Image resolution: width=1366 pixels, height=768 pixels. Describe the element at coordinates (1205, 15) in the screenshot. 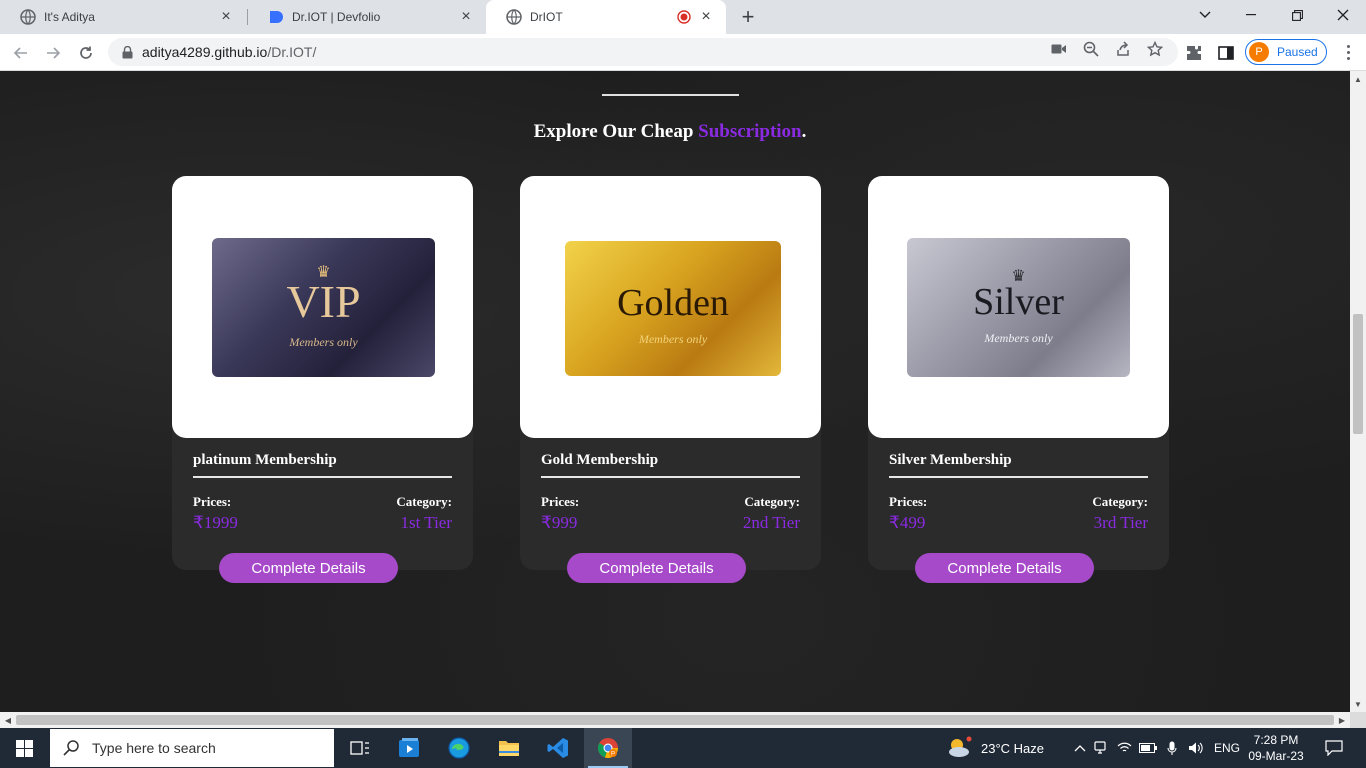

I see `tab-search-icon` at that location.